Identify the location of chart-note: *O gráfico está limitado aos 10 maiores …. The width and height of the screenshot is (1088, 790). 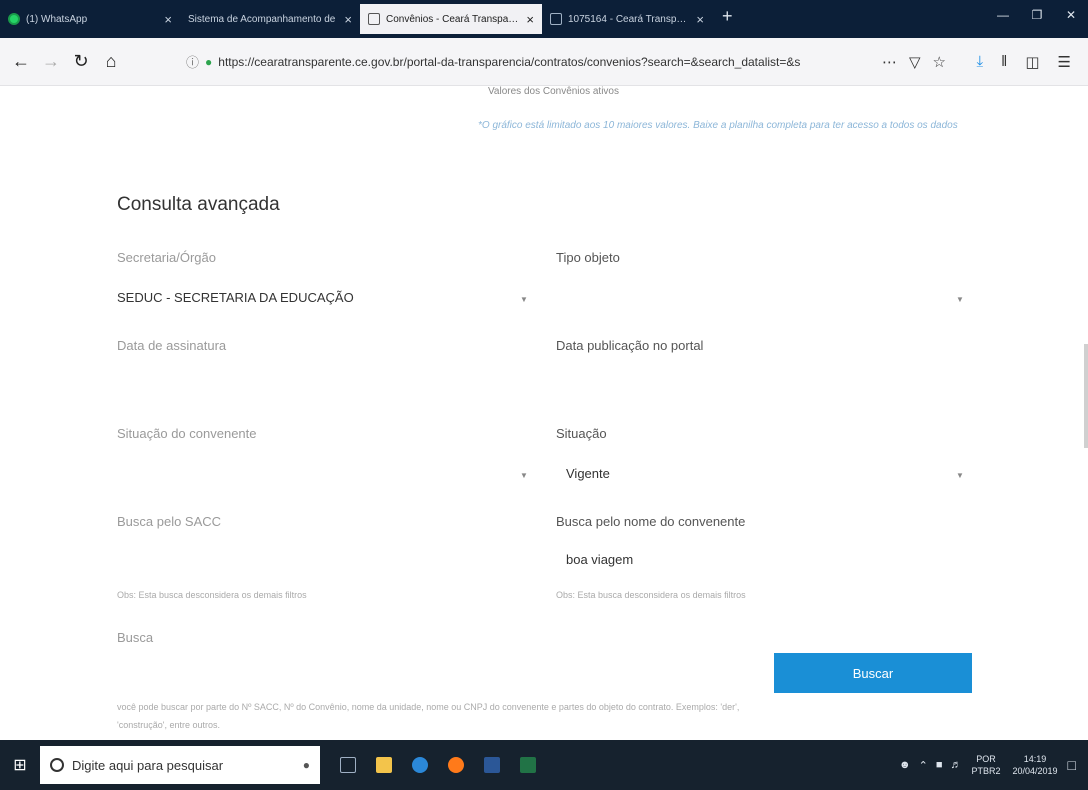
(718, 125).